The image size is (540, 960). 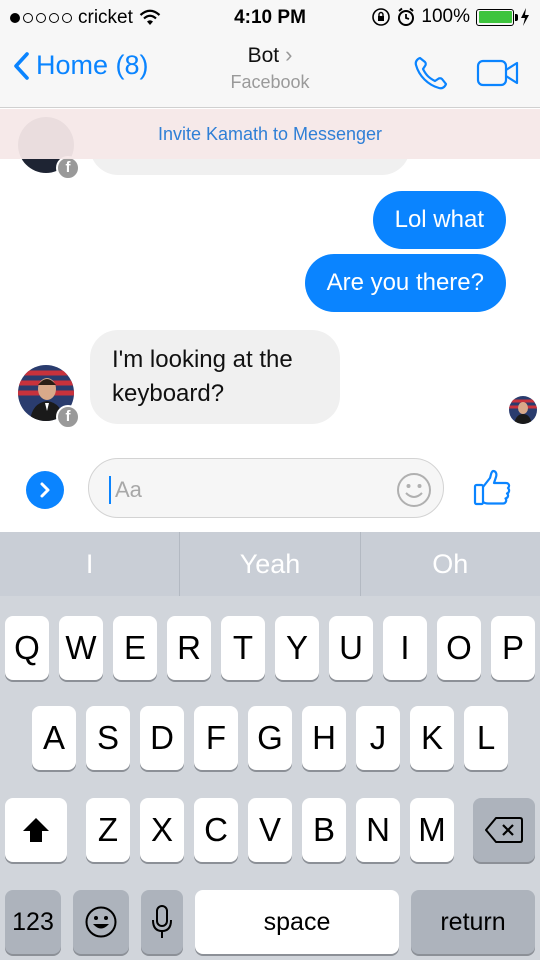 I want to click on key-u: U, so click(x=351, y=648).